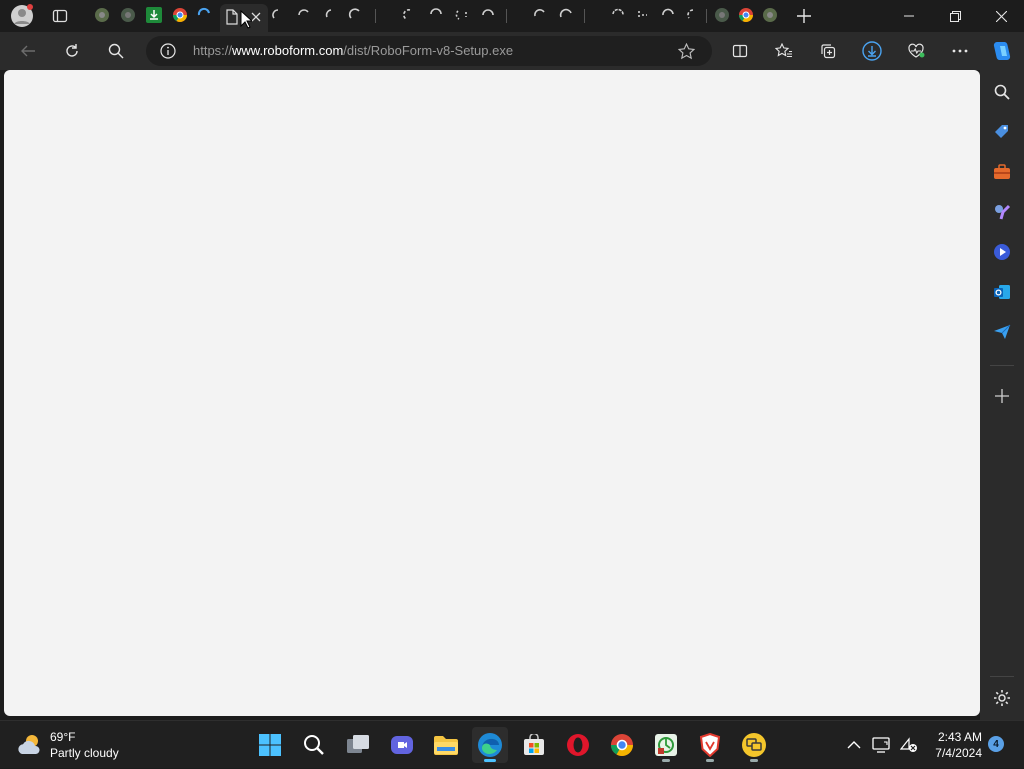 The height and width of the screenshot is (769, 1024). I want to click on sidebar-settings-gear-icon, so click(1002, 698).